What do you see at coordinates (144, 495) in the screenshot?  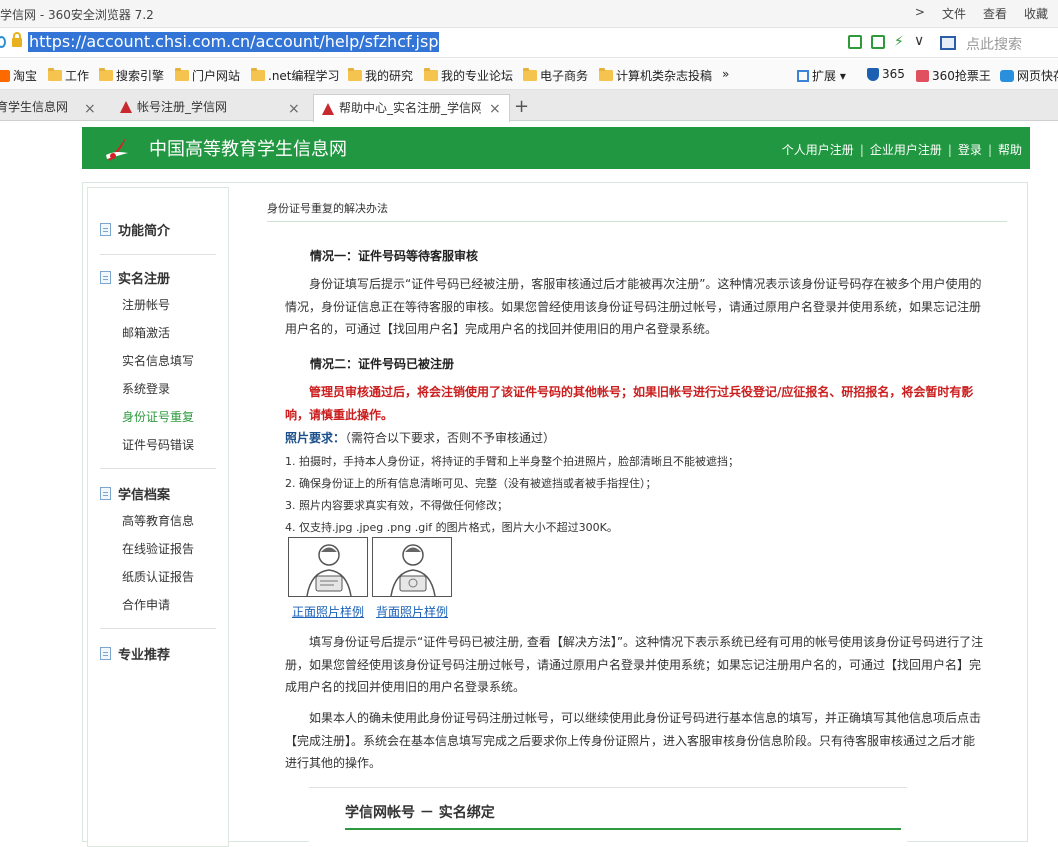 I see `sidebar-section-title: 学信档案` at bounding box center [144, 495].